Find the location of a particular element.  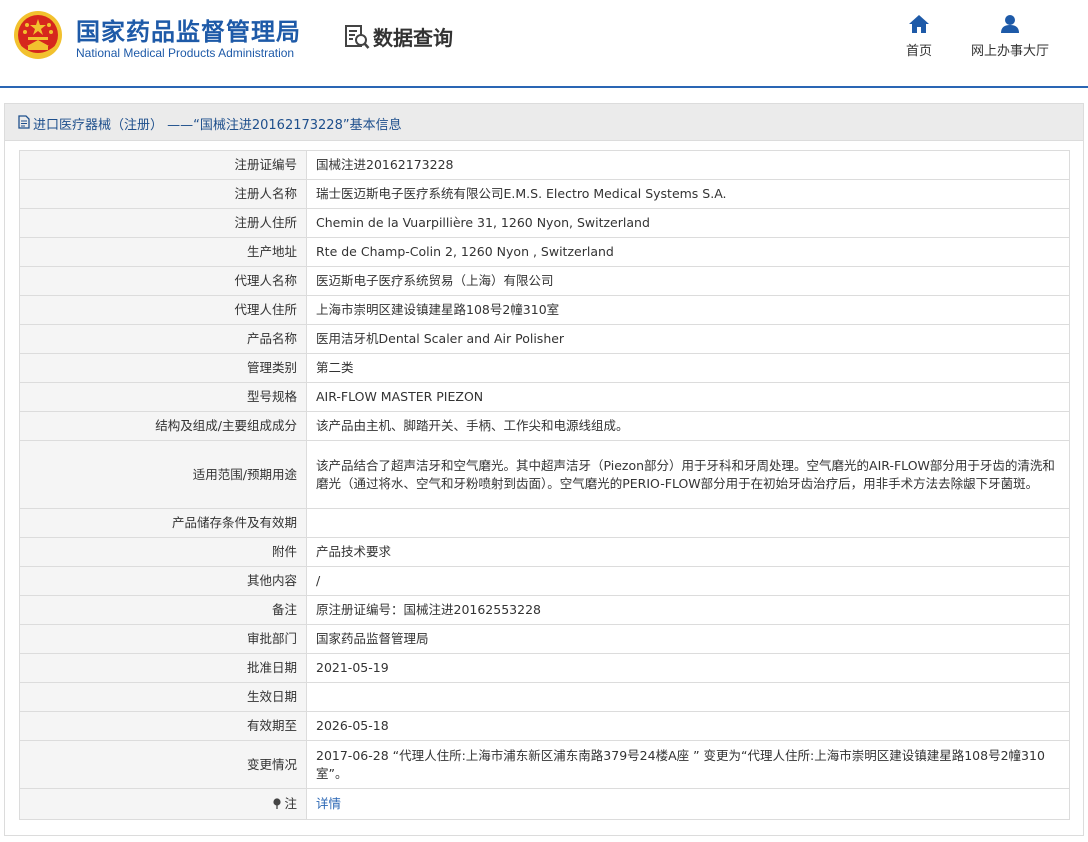

table-row: 有效期至 2026-05-18 is located at coordinates (544, 726).